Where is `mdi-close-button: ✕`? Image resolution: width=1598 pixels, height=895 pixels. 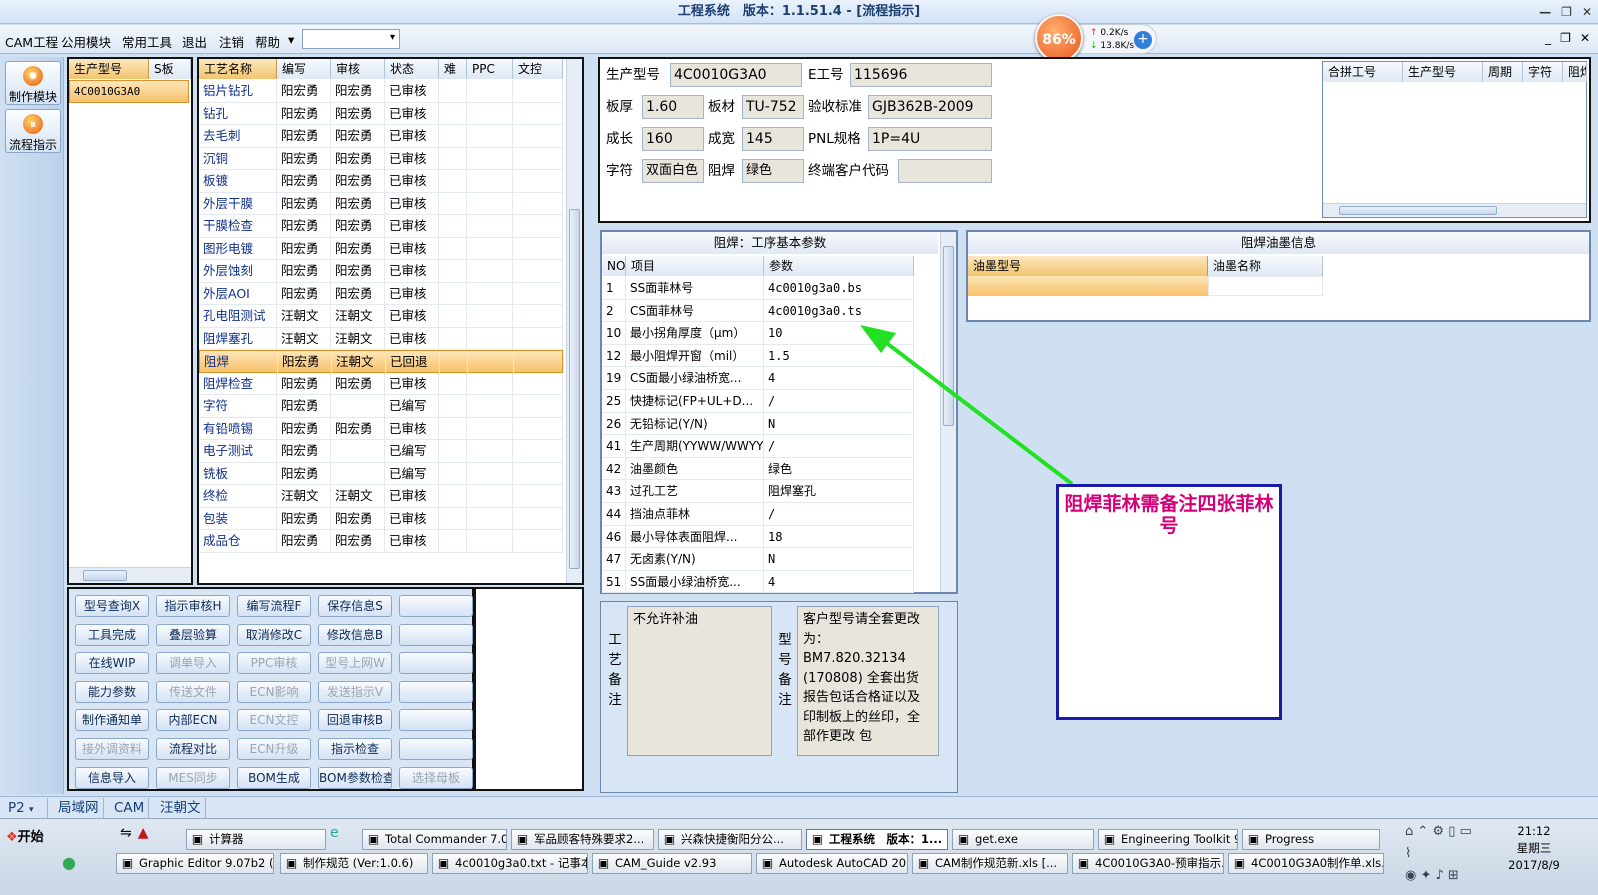 mdi-close-button: ✕ is located at coordinates (1585, 38).